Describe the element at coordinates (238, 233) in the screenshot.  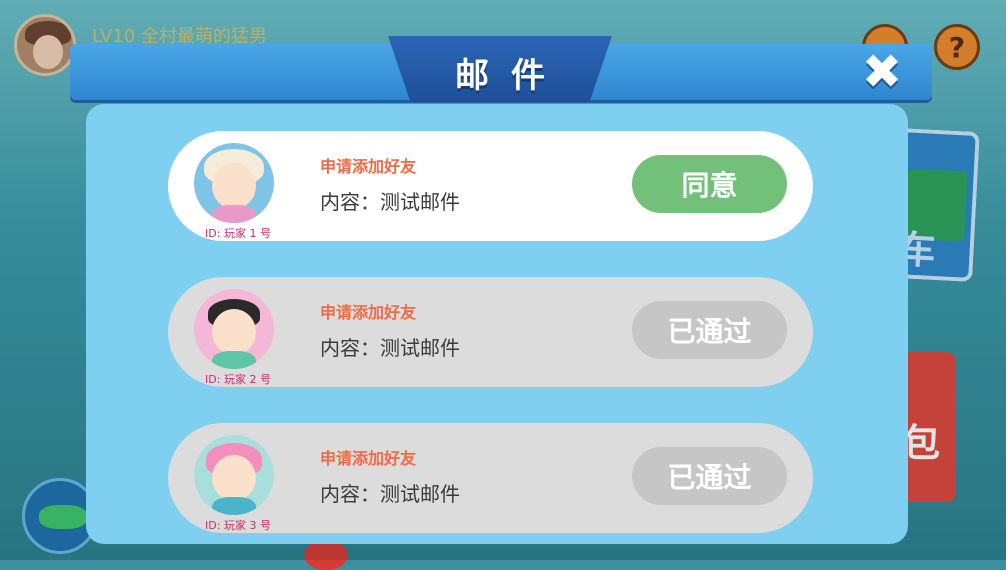
I see `player-id: ID: 玩家 1 号` at that location.